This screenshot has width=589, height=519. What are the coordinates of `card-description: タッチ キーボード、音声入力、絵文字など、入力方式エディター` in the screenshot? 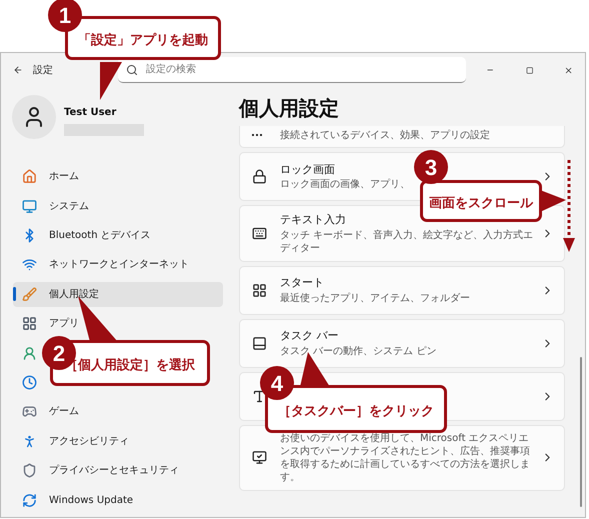 It's located at (407, 241).